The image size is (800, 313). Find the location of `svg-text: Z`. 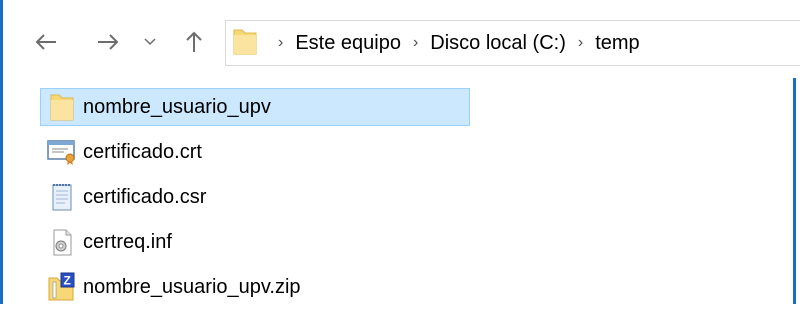

svg-text: Z is located at coordinates (67, 281).